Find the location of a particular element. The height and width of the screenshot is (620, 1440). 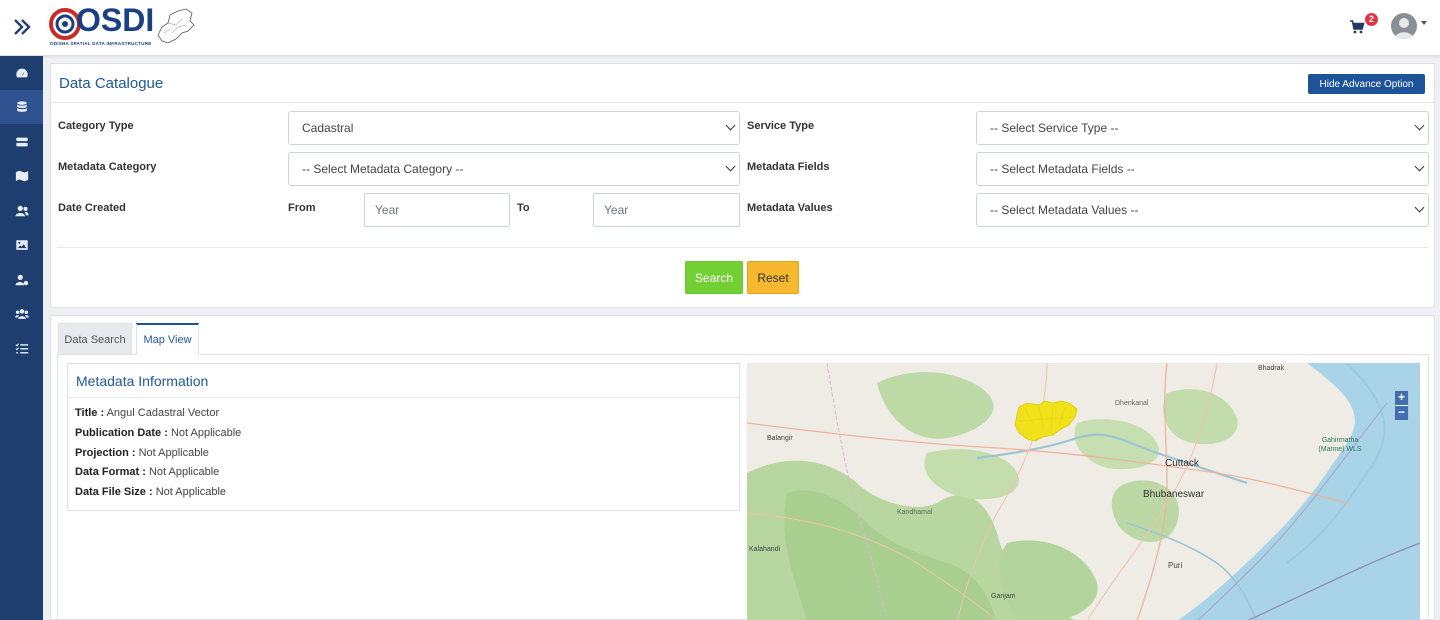

sidebar-item-user-settings is located at coordinates (21, 280).